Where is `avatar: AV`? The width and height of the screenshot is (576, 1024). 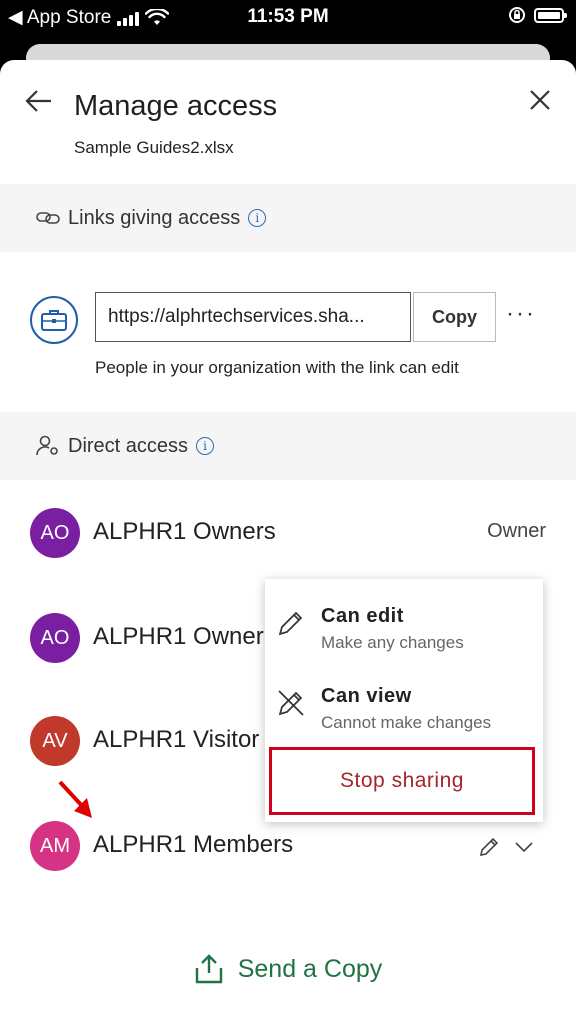 avatar: AV is located at coordinates (55, 741).